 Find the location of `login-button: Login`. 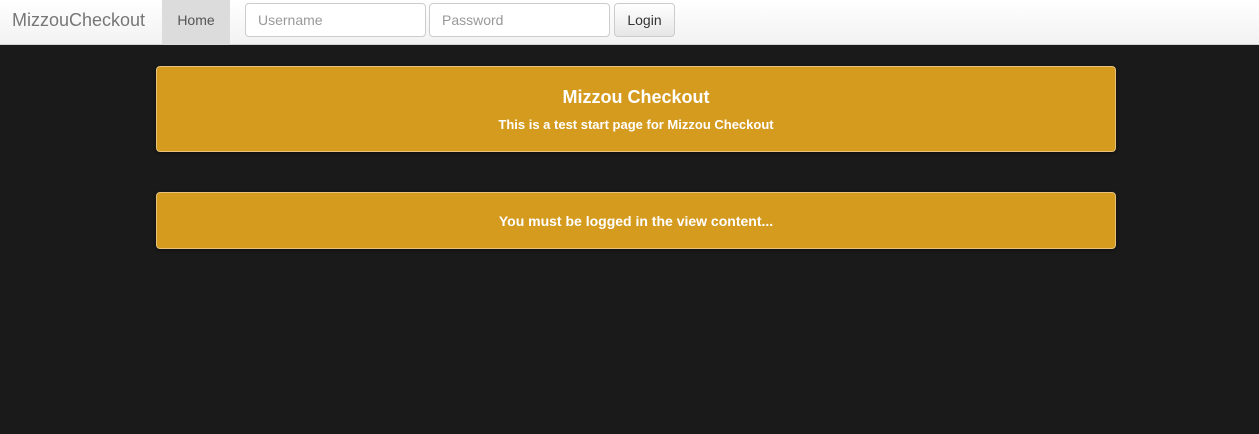

login-button: Login is located at coordinates (644, 20).